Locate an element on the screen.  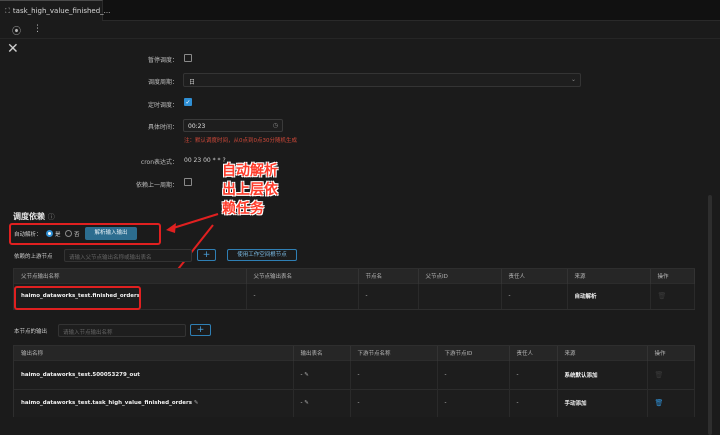
auto-parse-yes-radio is located at coordinates (49, 233).